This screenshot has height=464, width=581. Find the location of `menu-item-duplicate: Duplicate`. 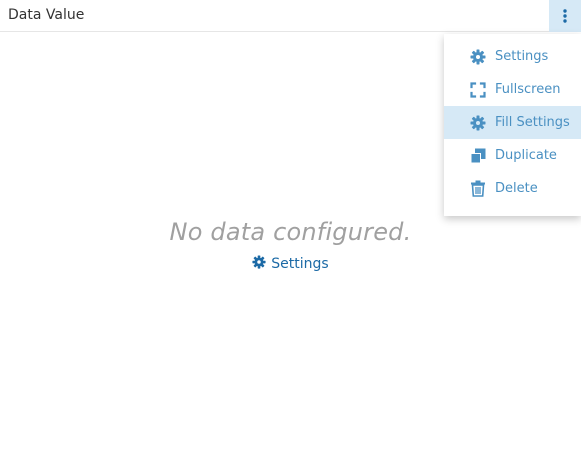

menu-item-duplicate: Duplicate is located at coordinates (512, 155).